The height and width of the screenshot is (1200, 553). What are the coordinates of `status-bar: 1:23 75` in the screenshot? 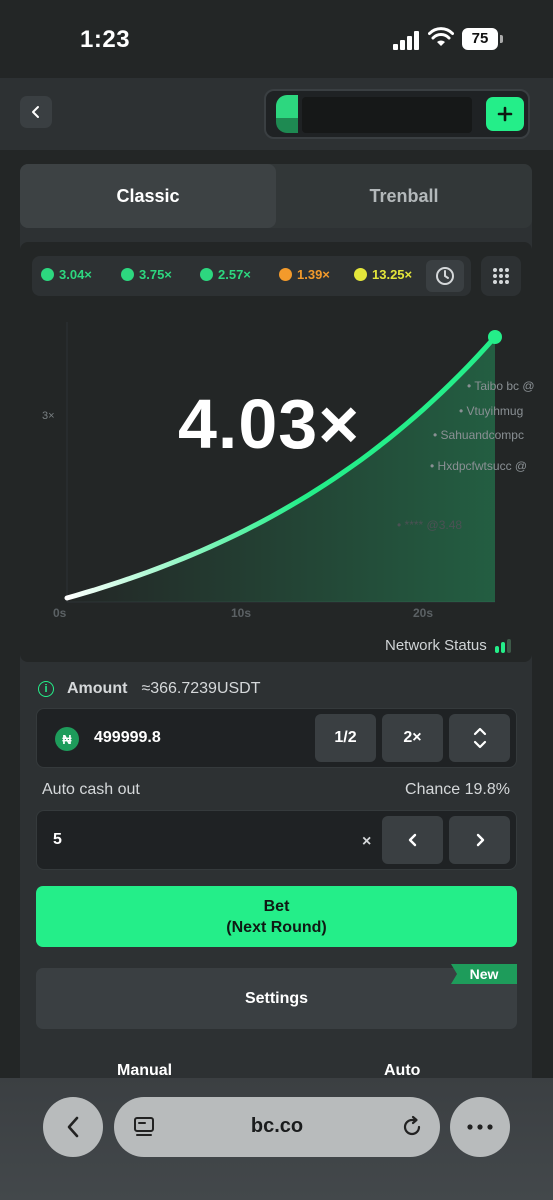 It's located at (276, 39).